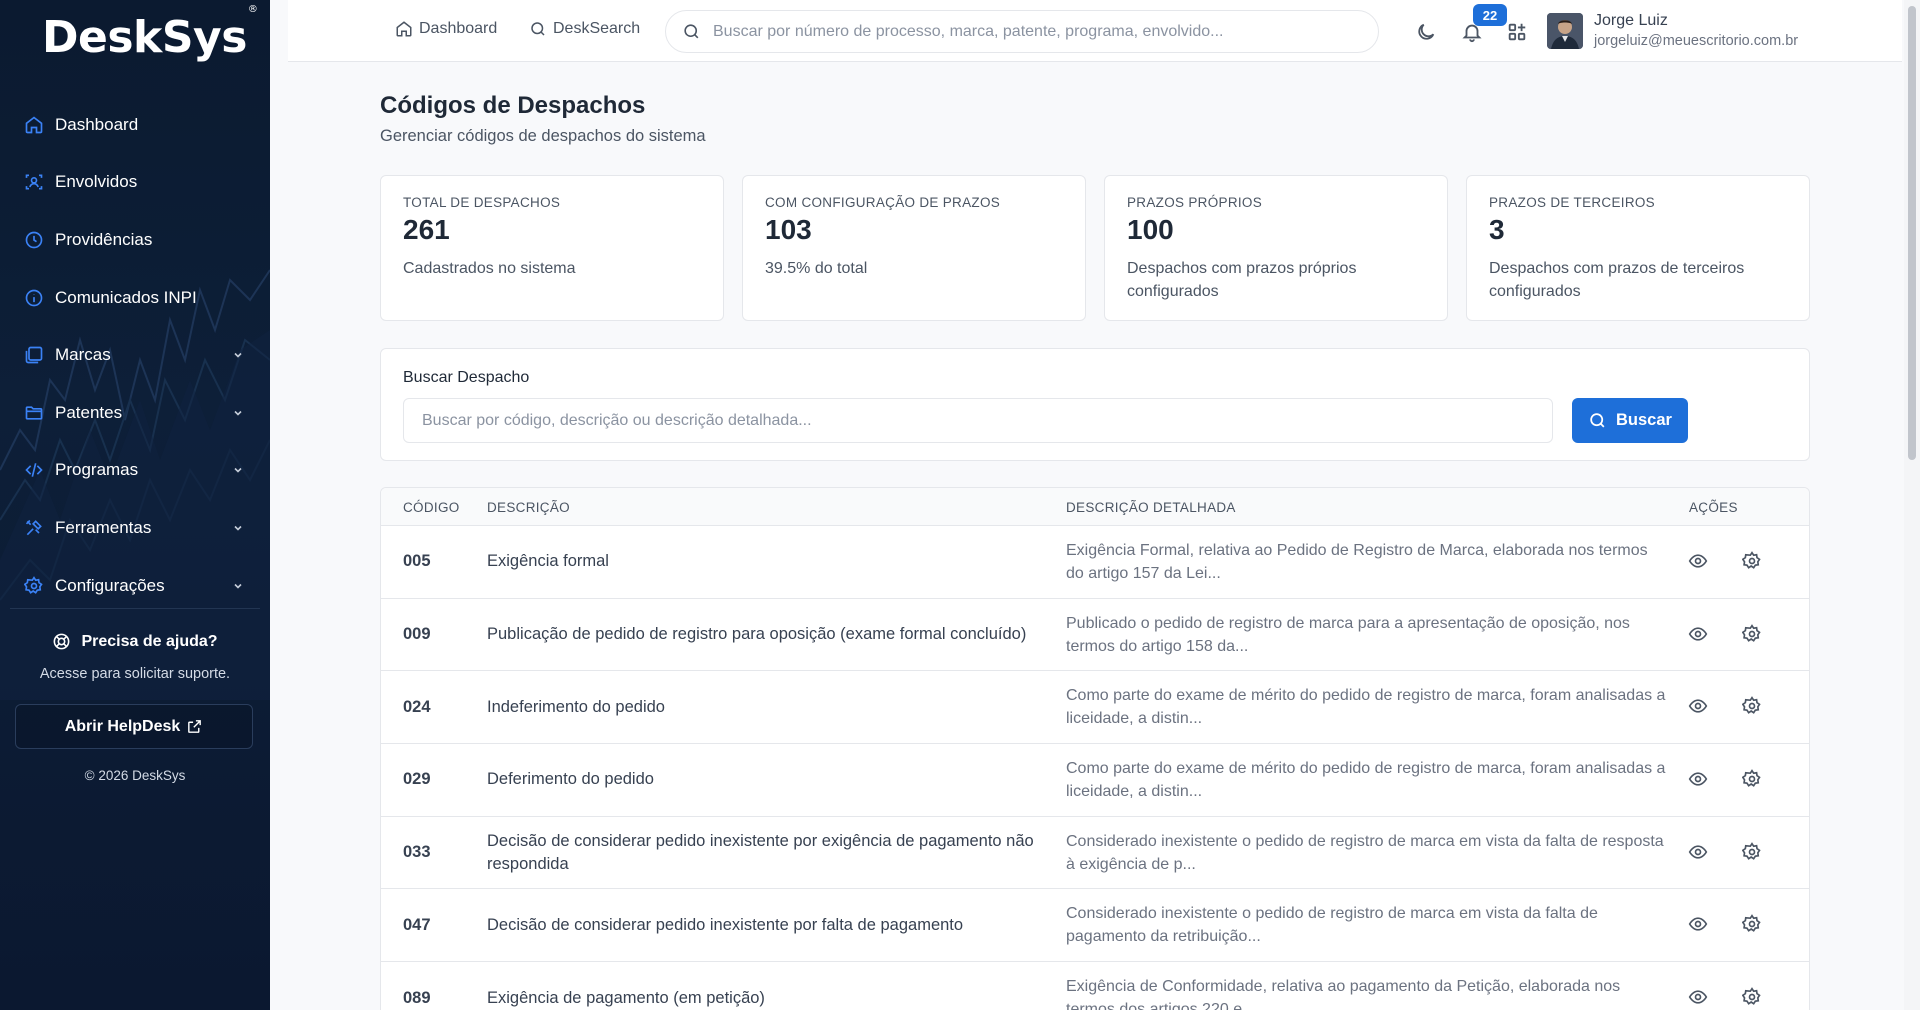  What do you see at coordinates (1517, 32) in the screenshot?
I see `apps-button` at bounding box center [1517, 32].